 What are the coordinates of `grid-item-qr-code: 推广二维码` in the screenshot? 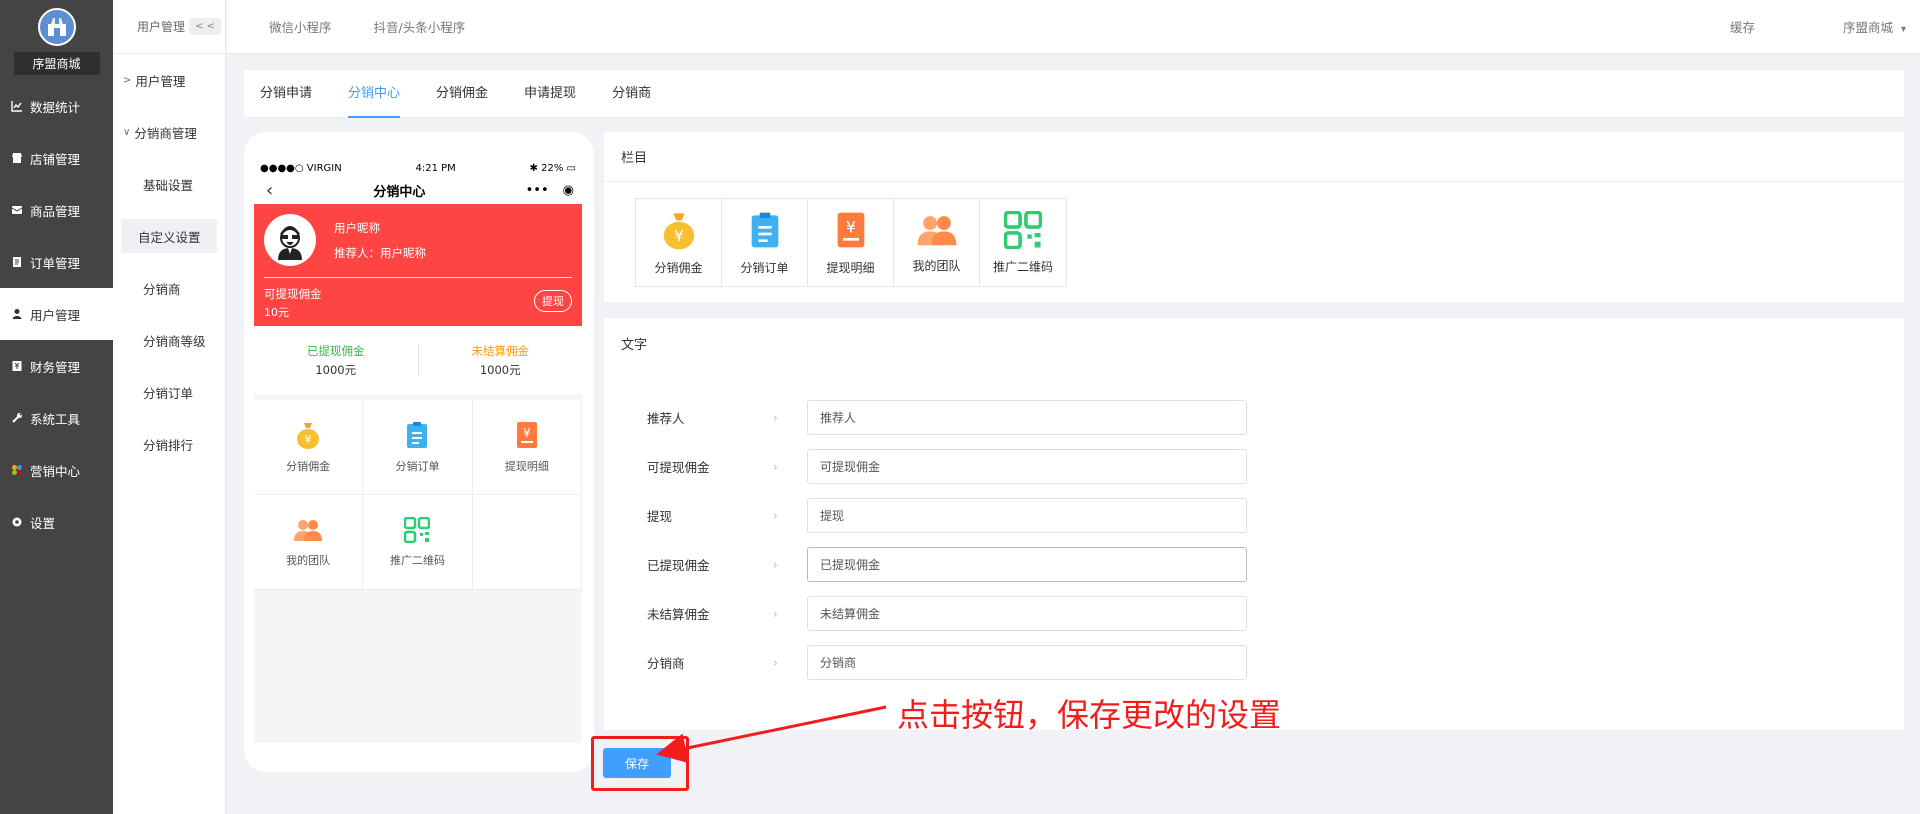 It's located at (418, 542).